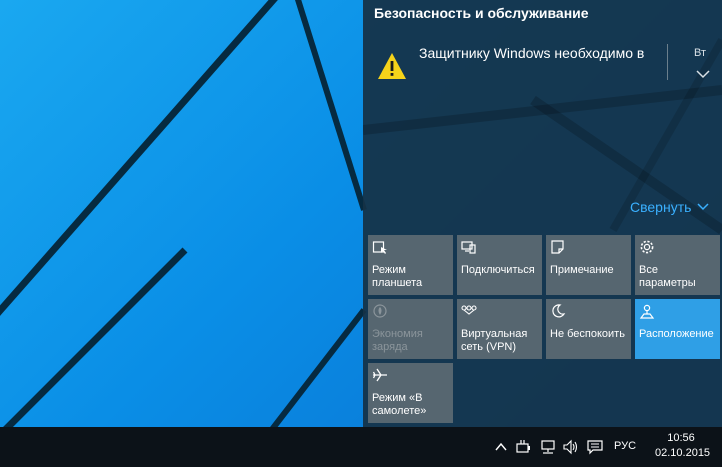 Image resolution: width=722 pixels, height=467 pixels. What do you see at coordinates (667, 276) in the screenshot?
I see `quick-action-label: Все параметры` at bounding box center [667, 276].